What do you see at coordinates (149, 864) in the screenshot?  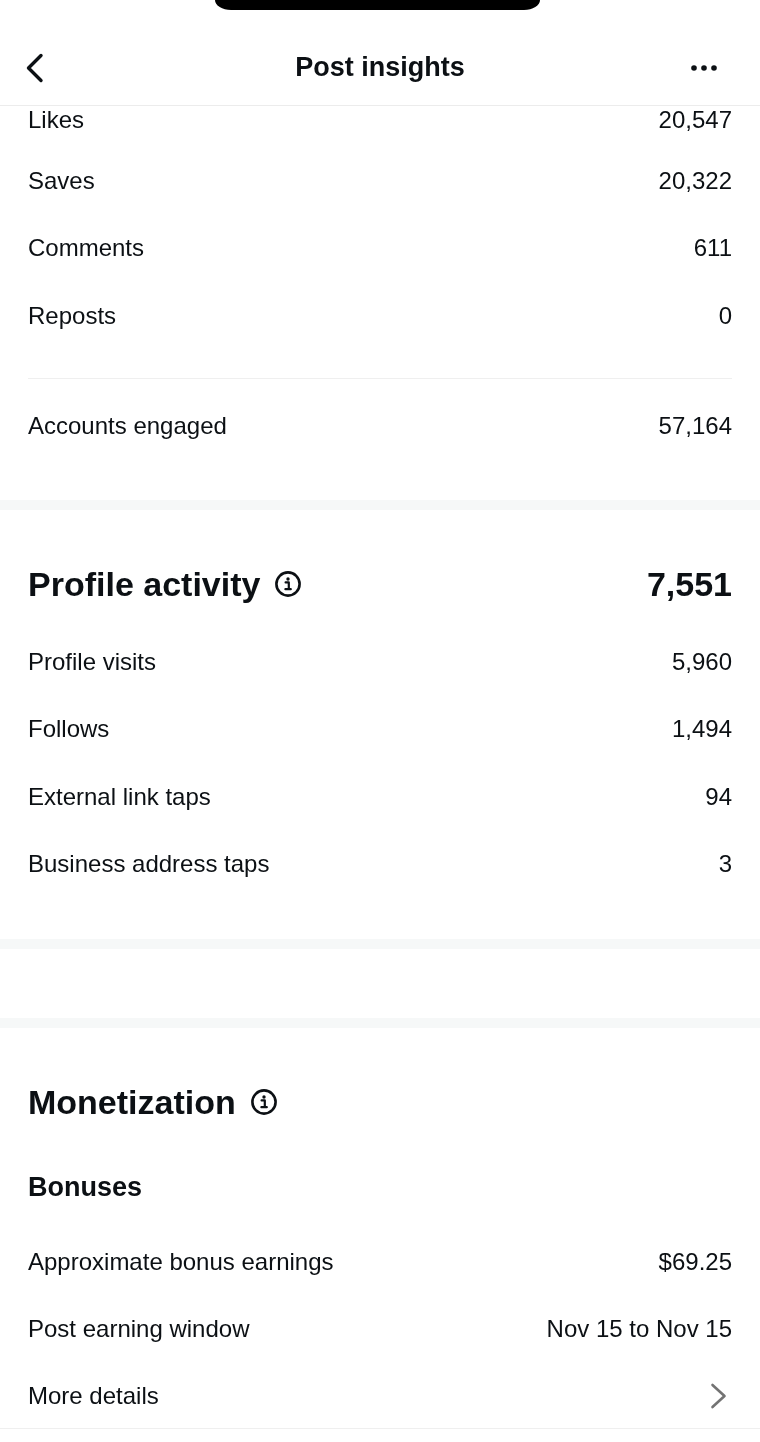 I see `metric-label: Business address taps` at bounding box center [149, 864].